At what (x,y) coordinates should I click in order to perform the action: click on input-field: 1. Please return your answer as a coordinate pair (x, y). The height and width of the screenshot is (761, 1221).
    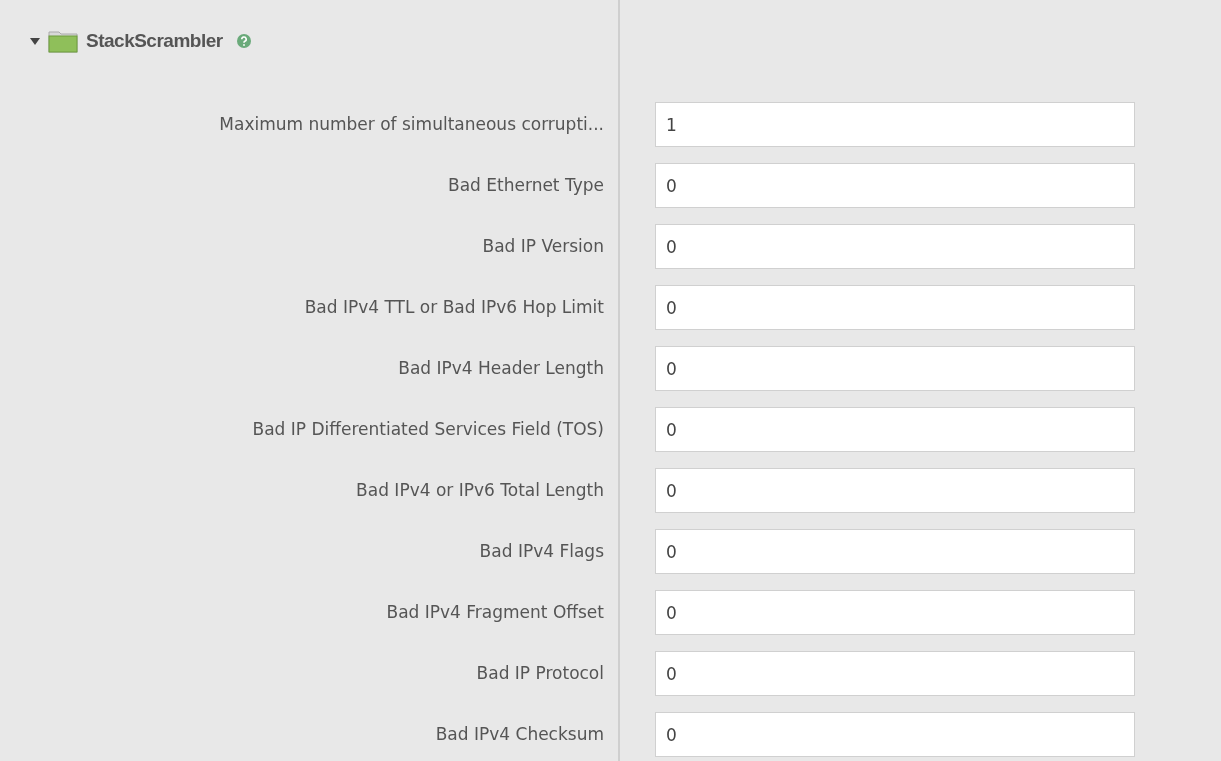
    Looking at the image, I should click on (895, 124).